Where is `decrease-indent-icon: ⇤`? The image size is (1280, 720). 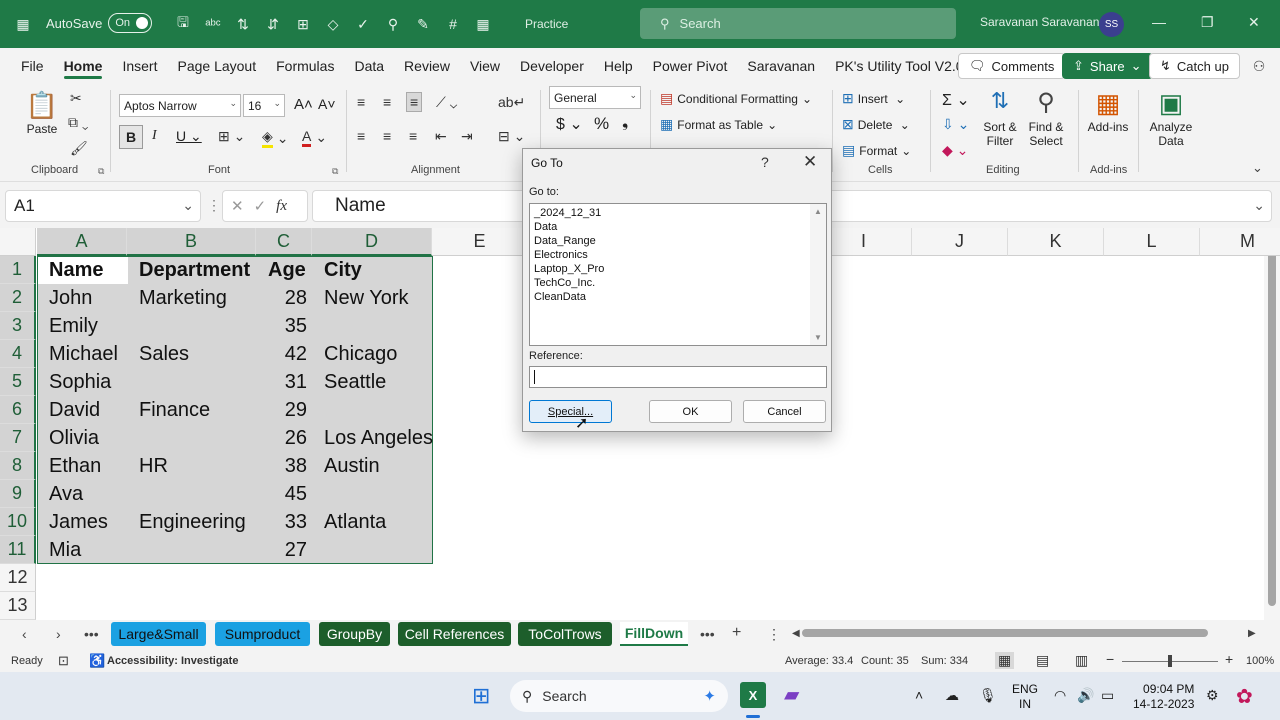 decrease-indent-icon: ⇤ is located at coordinates (441, 136).